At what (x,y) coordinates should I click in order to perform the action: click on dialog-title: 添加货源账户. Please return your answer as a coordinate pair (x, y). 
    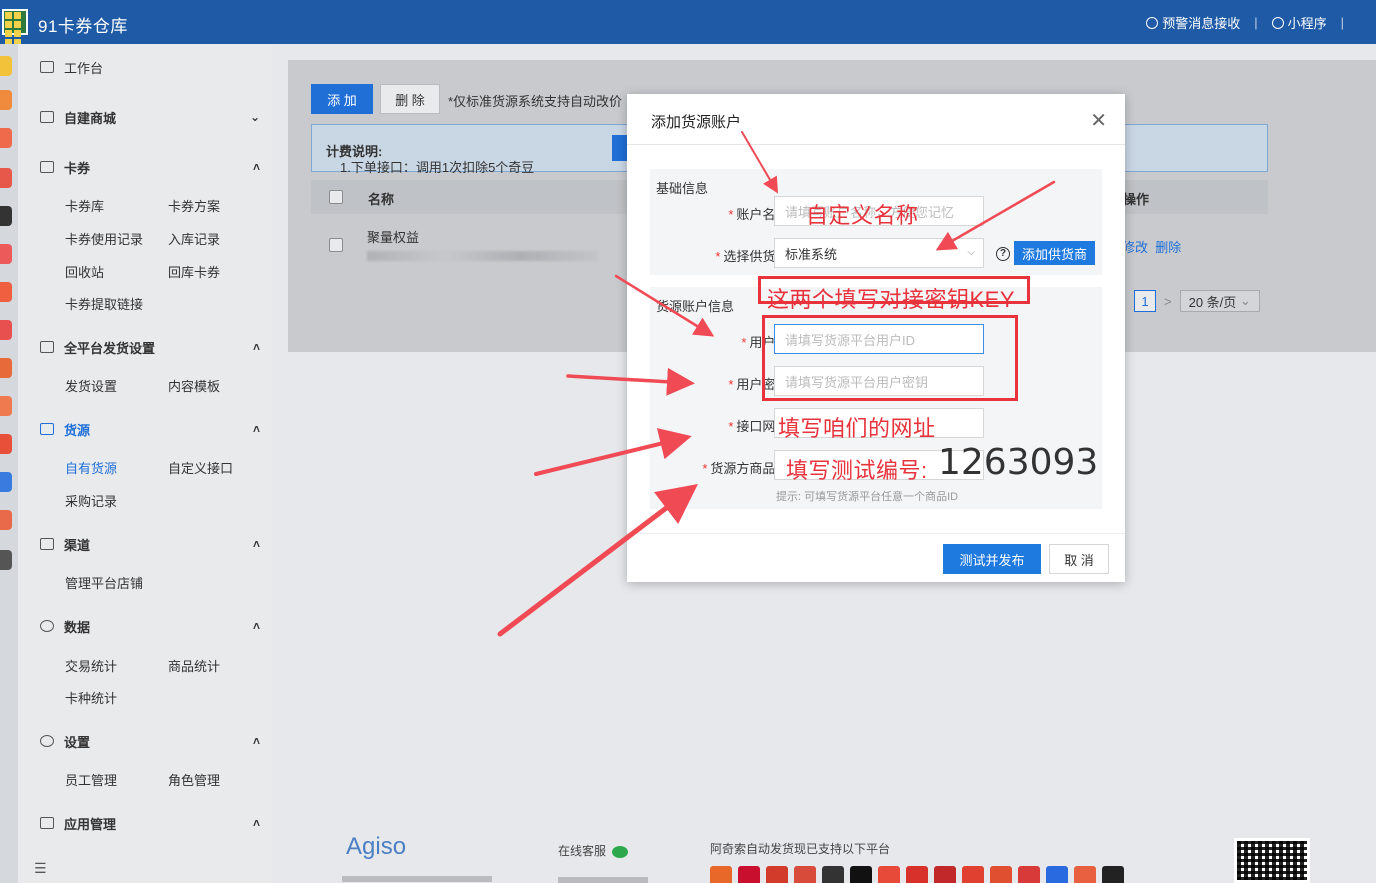
    Looking at the image, I should click on (696, 122).